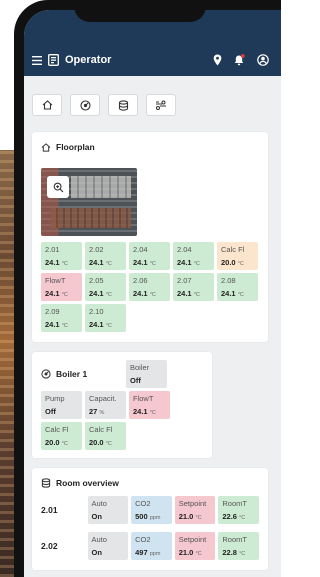 This screenshot has height=577, width=320. I want to click on tile-value: 22.6, so click(229, 516).